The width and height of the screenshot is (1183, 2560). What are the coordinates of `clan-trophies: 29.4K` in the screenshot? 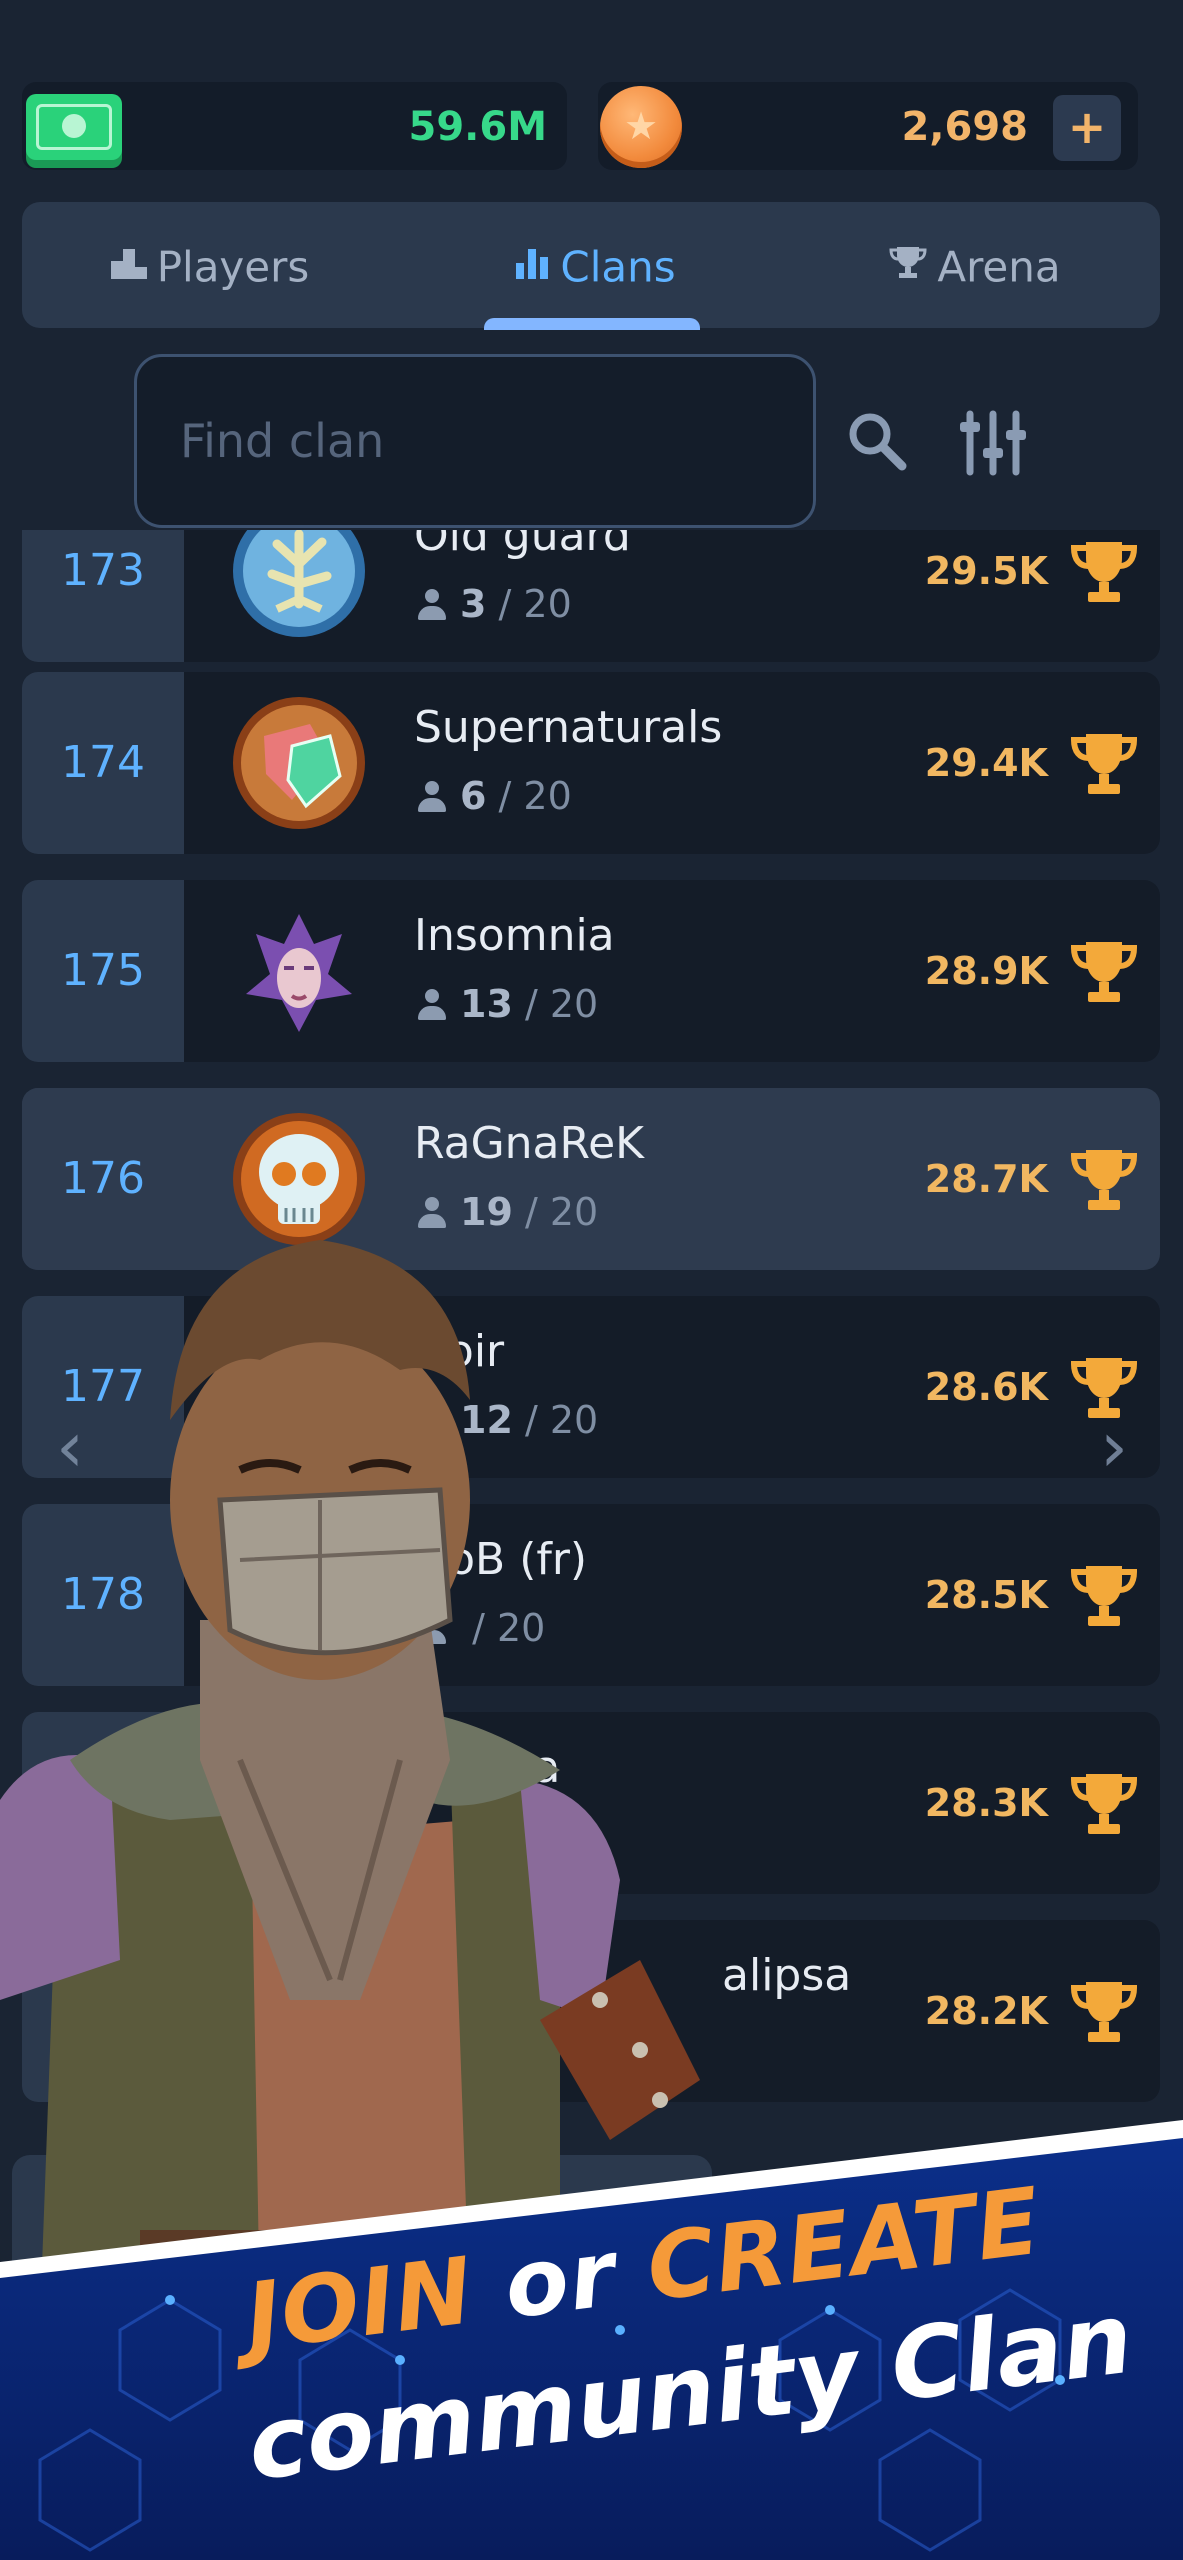 It's located at (986, 763).